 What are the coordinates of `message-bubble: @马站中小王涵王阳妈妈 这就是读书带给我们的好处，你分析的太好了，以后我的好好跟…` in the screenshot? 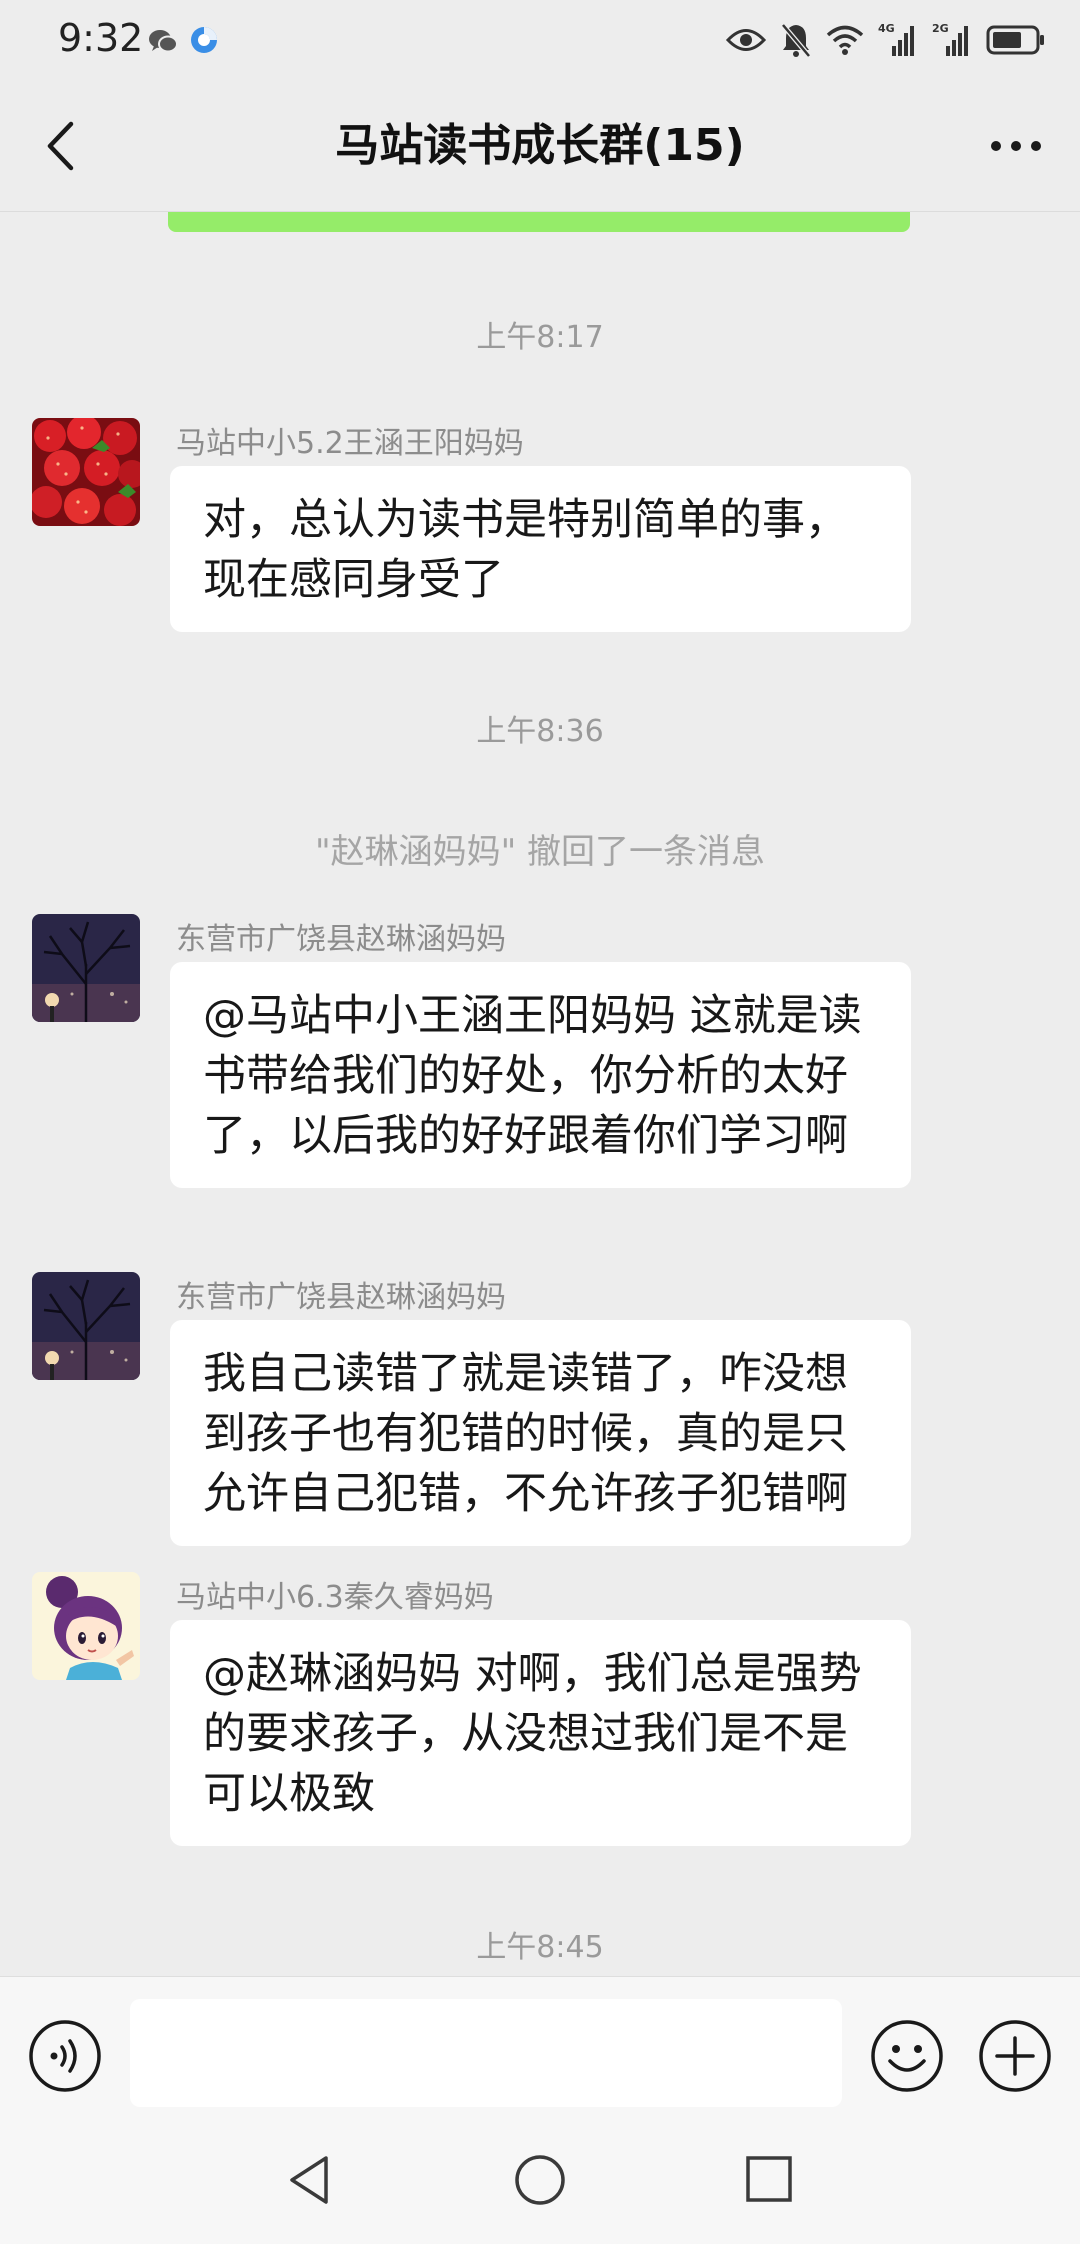 It's located at (540, 1075).